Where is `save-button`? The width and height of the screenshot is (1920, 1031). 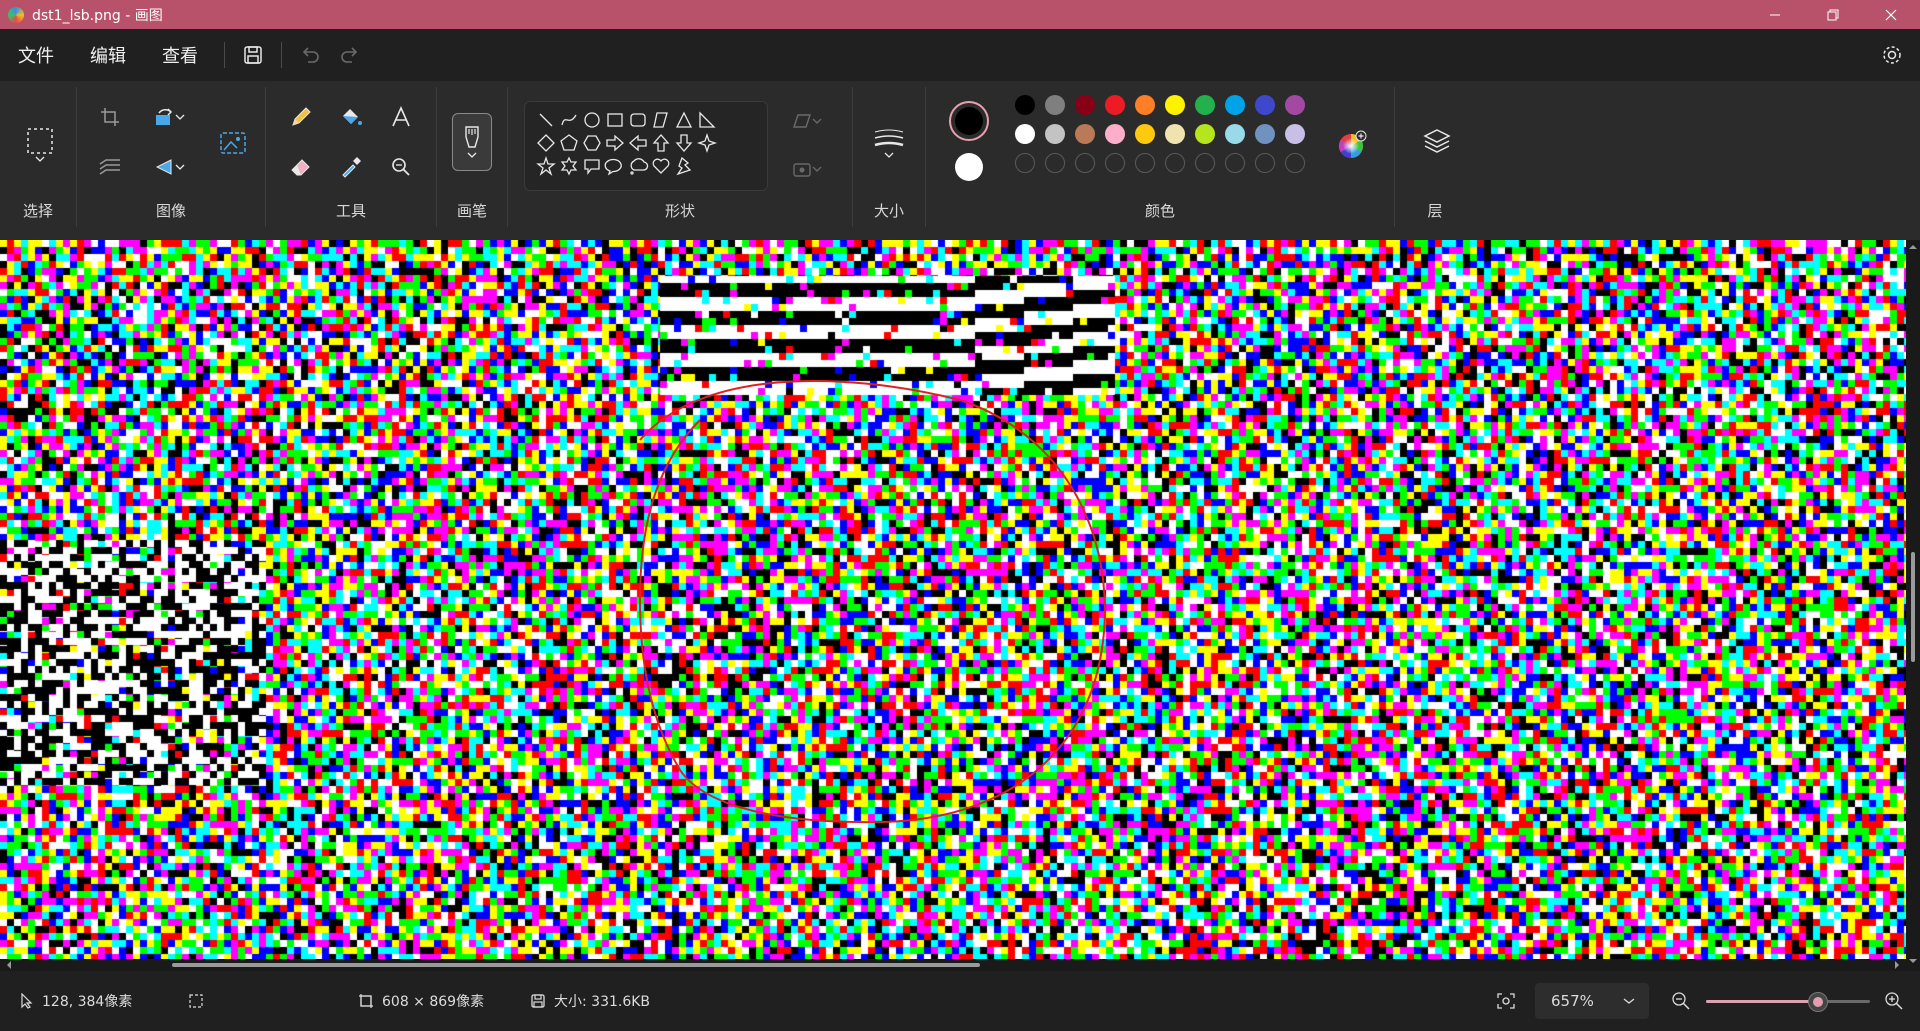 save-button is located at coordinates (253, 55).